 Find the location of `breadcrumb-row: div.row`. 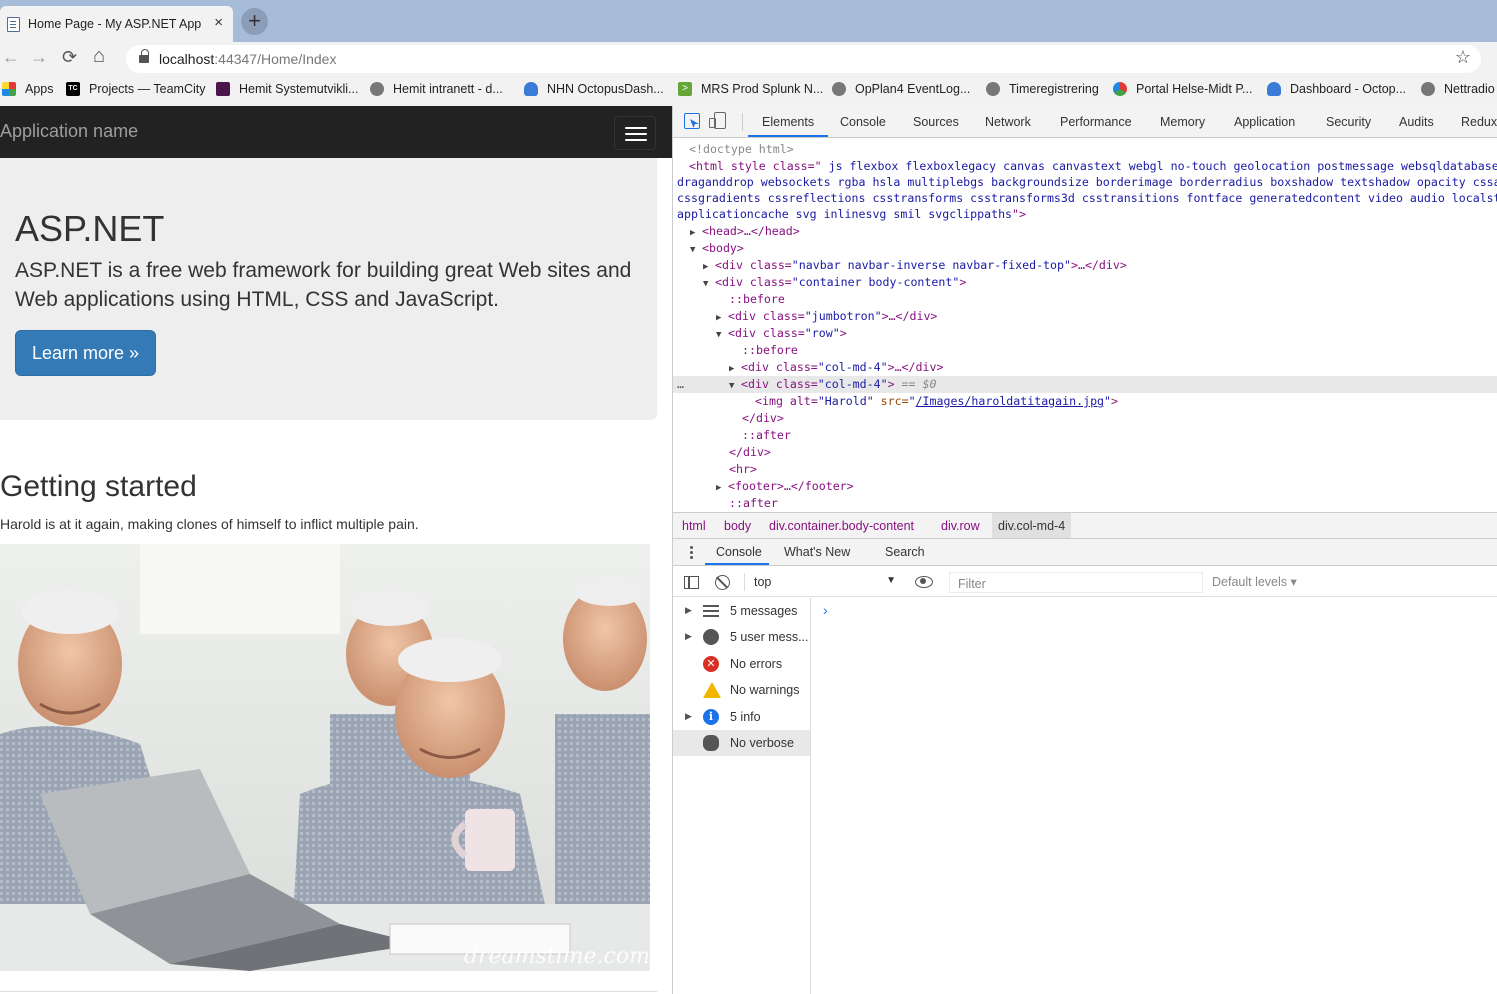

breadcrumb-row: div.row is located at coordinates (960, 526).